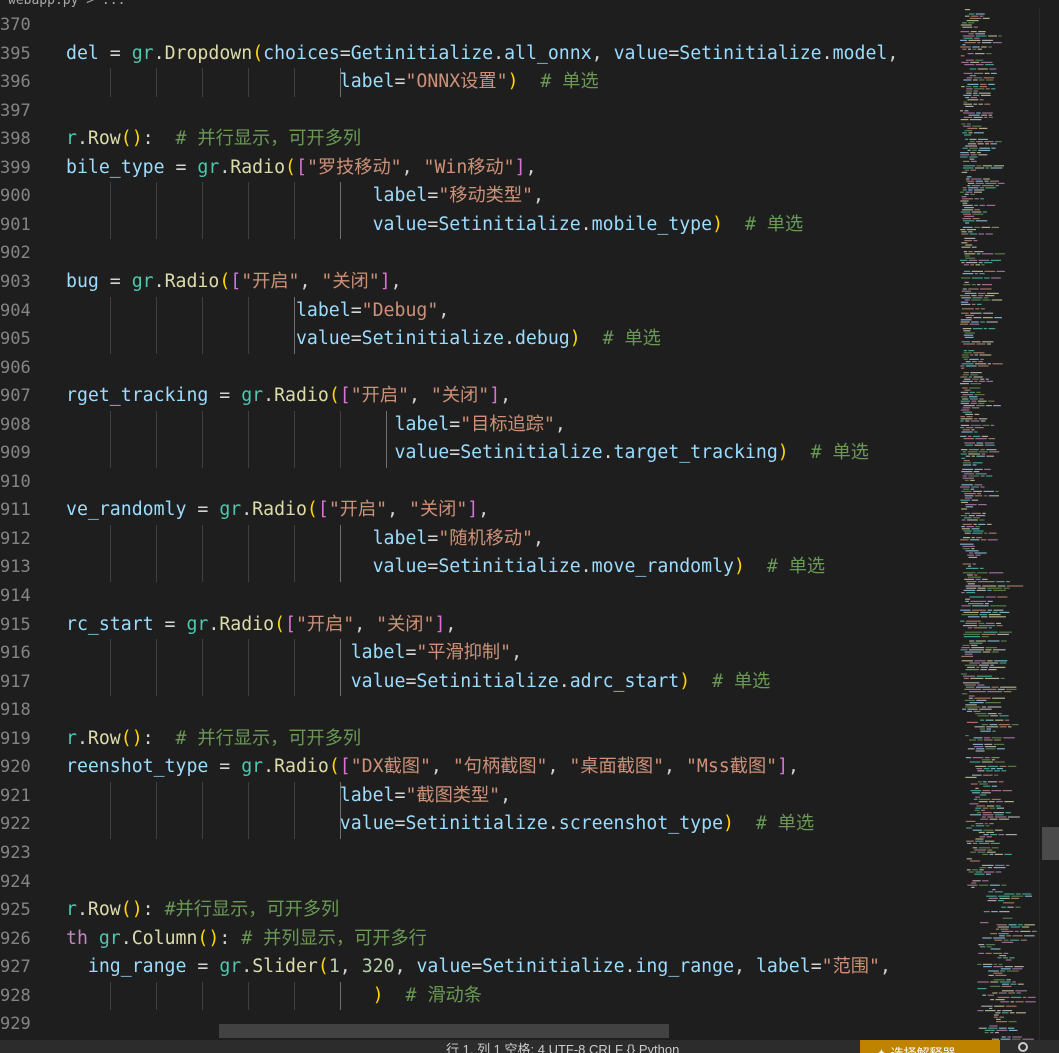 The height and width of the screenshot is (1053, 1059). I want to click on code-line: 928 ) # 滑动条, so click(475, 996).